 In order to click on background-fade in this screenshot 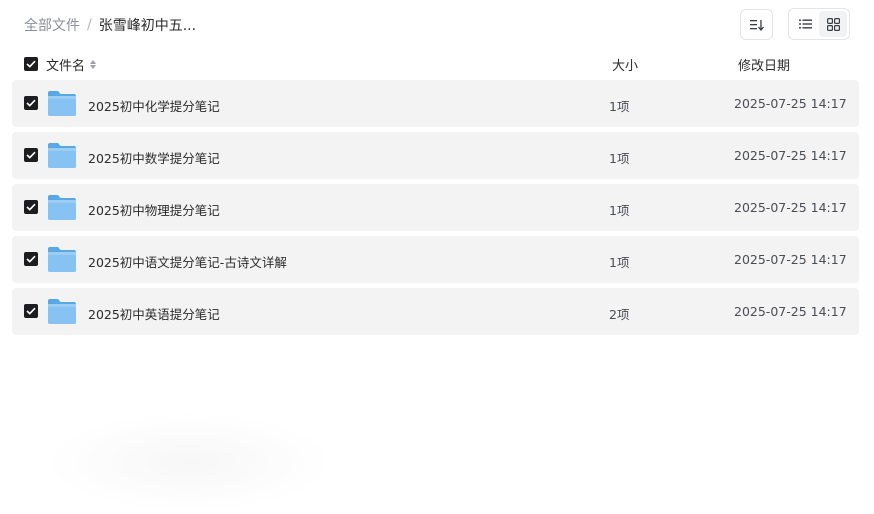, I will do `click(190, 462)`.